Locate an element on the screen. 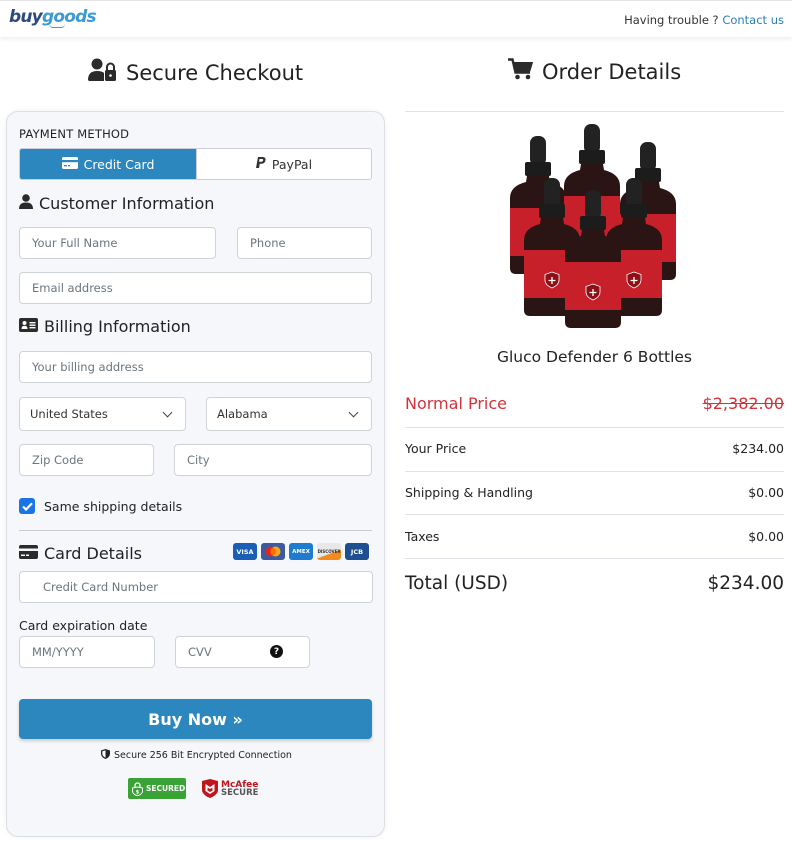  shipping-value: $0.00 is located at coordinates (766, 492).